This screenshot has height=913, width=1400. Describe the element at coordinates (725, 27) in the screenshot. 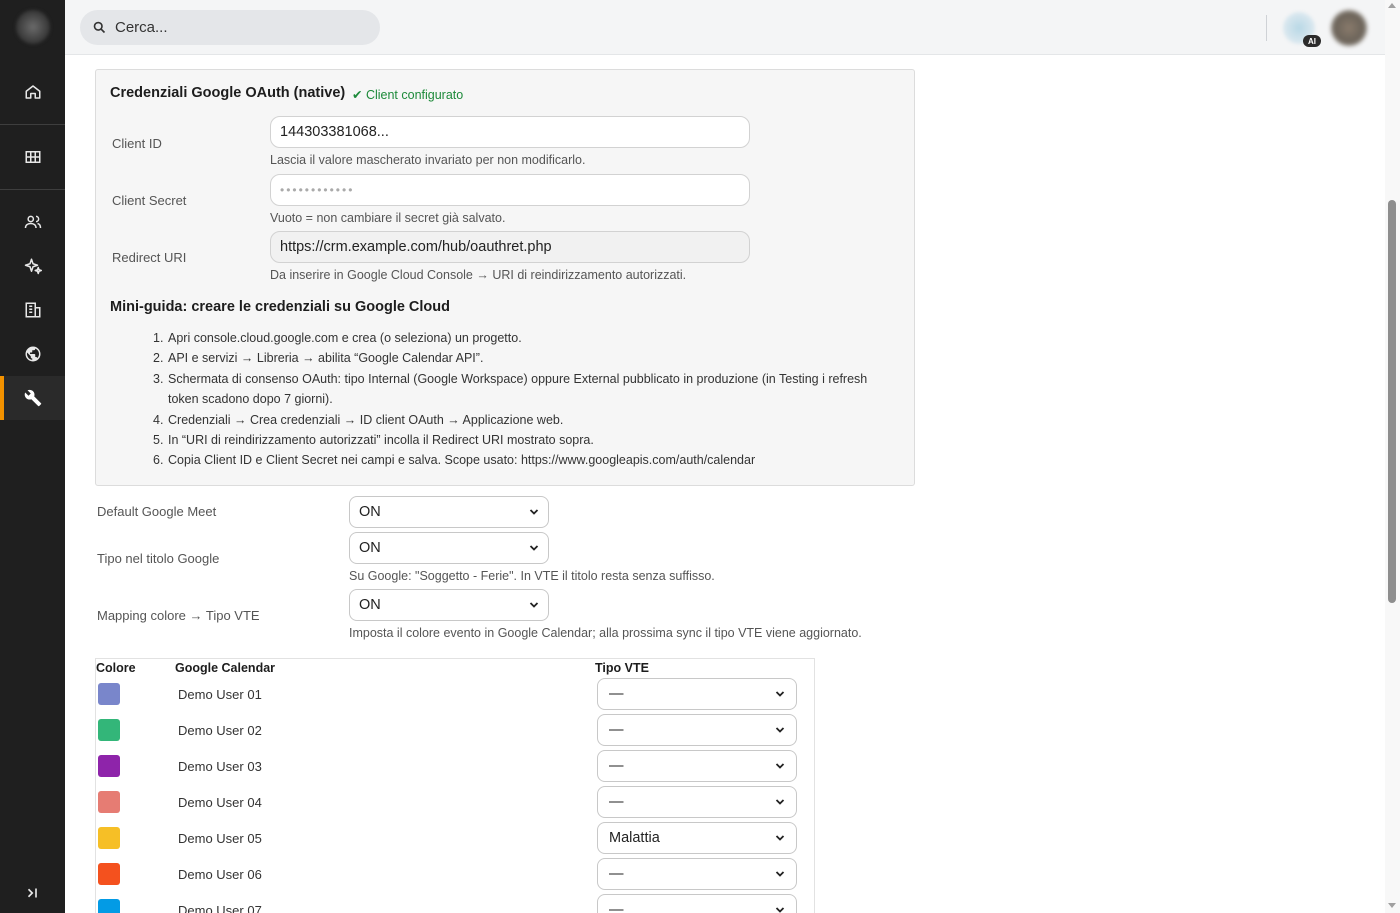

I see `topbar: AI` at that location.